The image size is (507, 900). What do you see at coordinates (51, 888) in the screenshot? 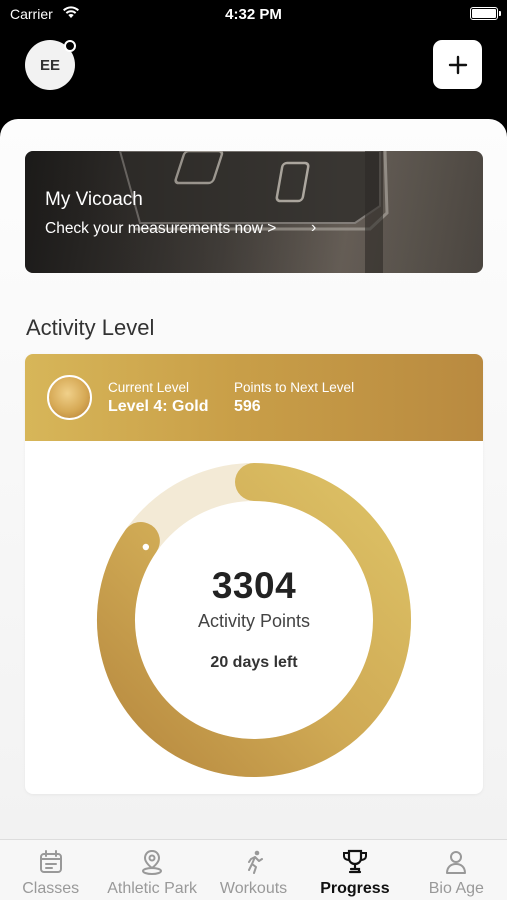
I see `tab-label: Classes` at bounding box center [51, 888].